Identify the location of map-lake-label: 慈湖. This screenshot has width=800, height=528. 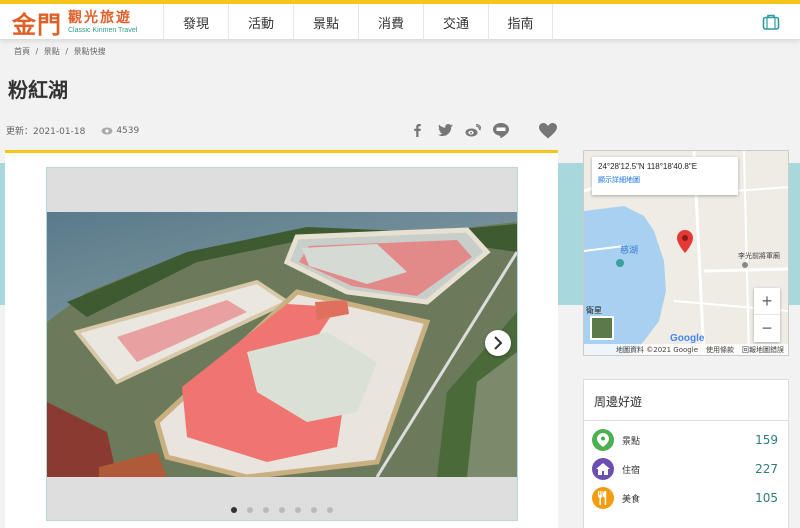
(629, 251).